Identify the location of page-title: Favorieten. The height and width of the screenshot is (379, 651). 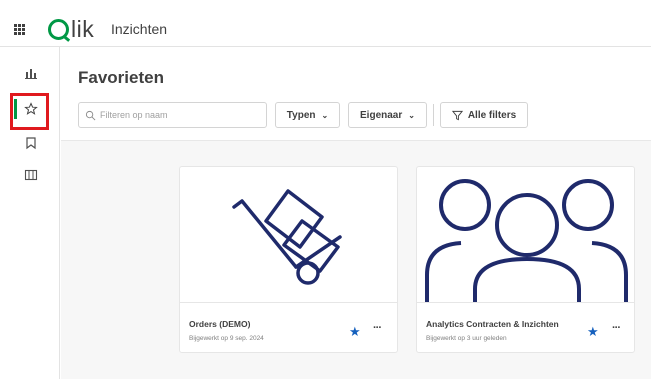
(121, 77).